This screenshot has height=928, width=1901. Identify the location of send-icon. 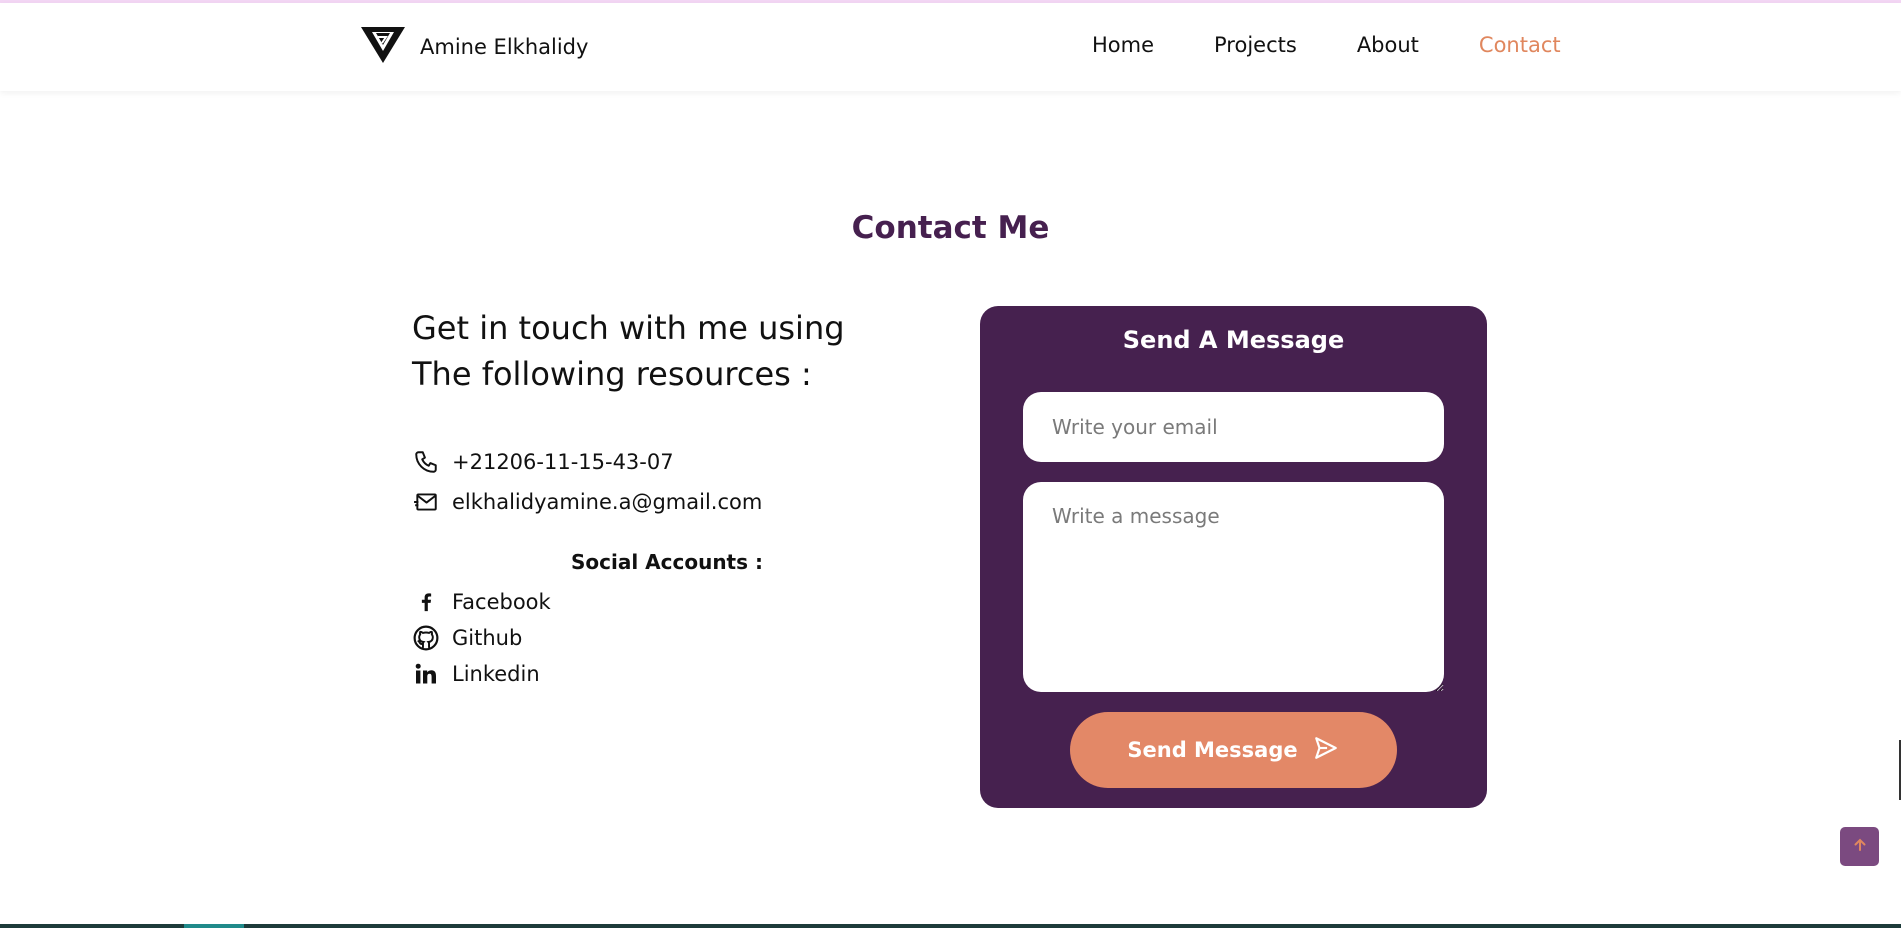
(1326, 750).